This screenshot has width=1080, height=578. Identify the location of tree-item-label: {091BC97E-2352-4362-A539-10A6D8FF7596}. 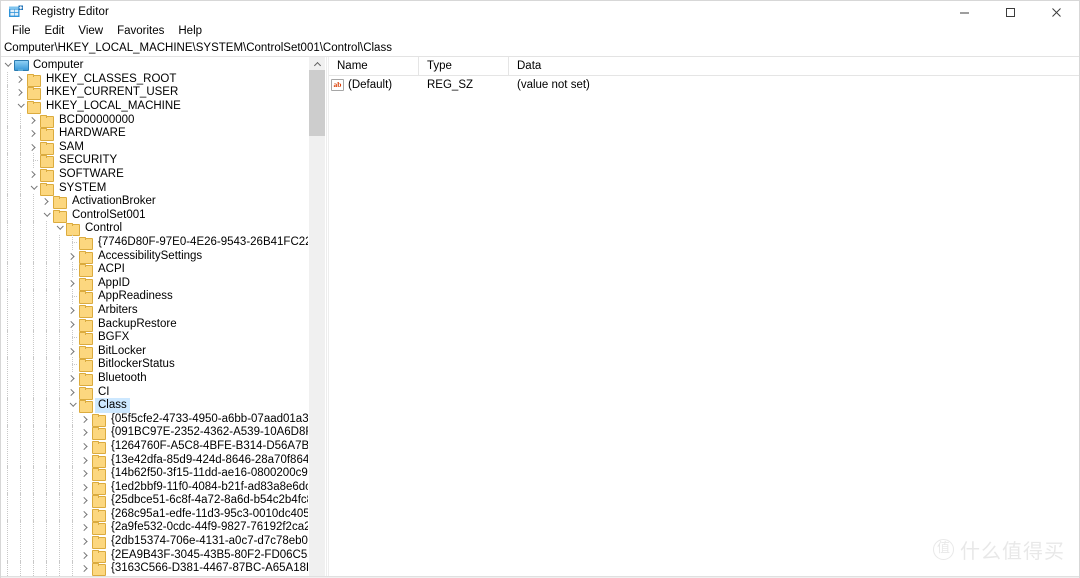
(209, 432).